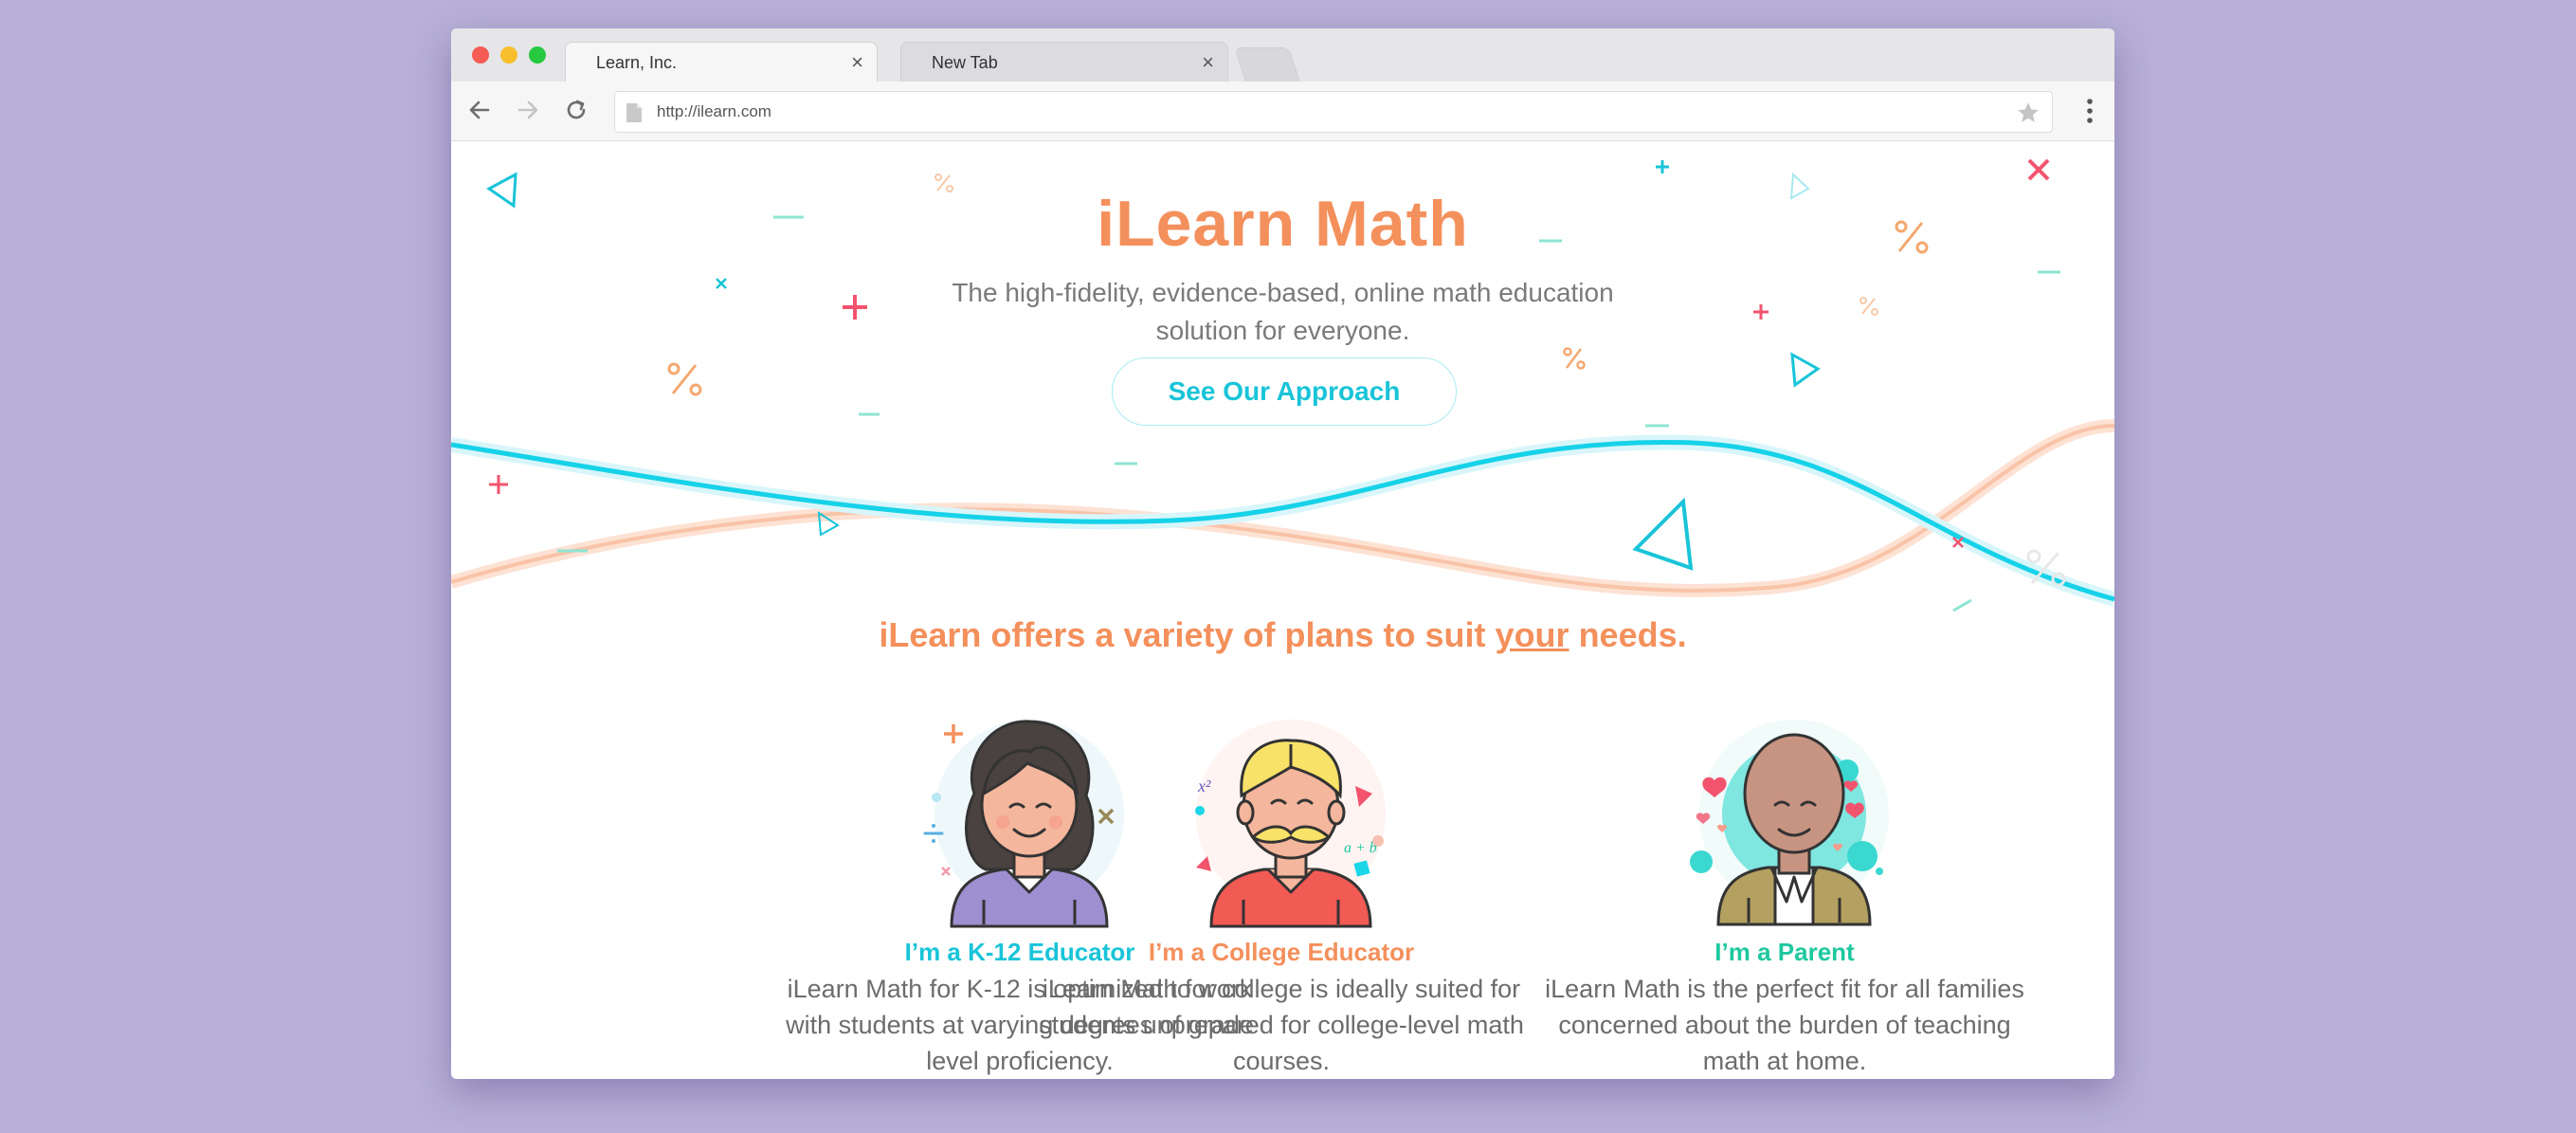 The height and width of the screenshot is (1133, 2576). What do you see at coordinates (1360, 848) in the screenshot?
I see `a-plus-b-symbol: a + b` at bounding box center [1360, 848].